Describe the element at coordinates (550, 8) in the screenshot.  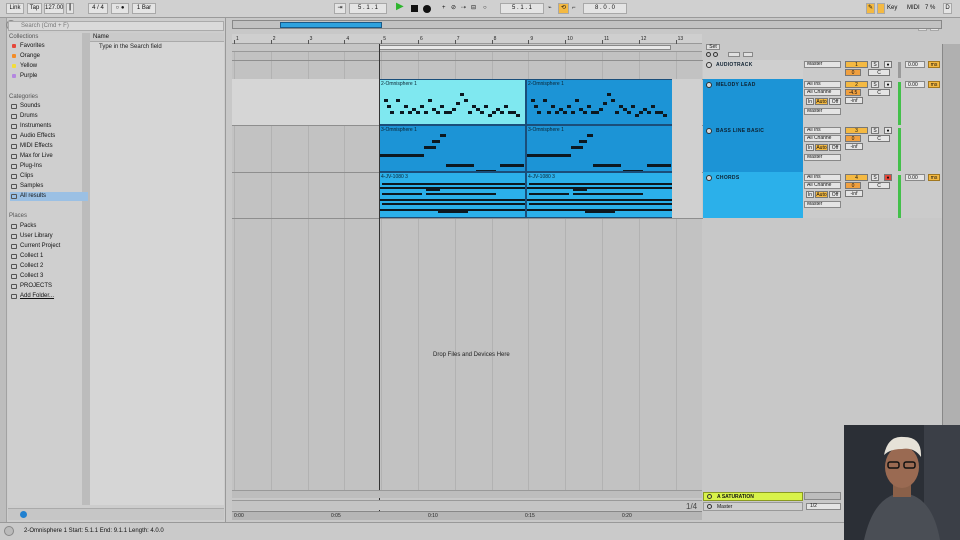
I see `draw-mode-icon: ⌁` at that location.